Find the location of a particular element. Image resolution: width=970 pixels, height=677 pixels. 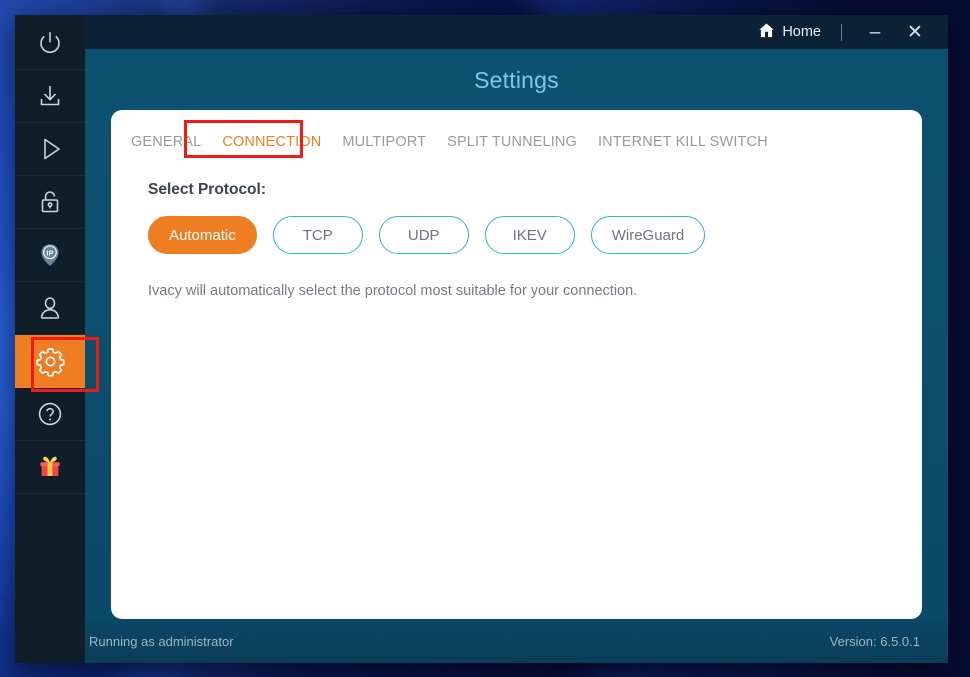

tab-split-tunneling: SPLIT TUNNELING is located at coordinates (512, 142).